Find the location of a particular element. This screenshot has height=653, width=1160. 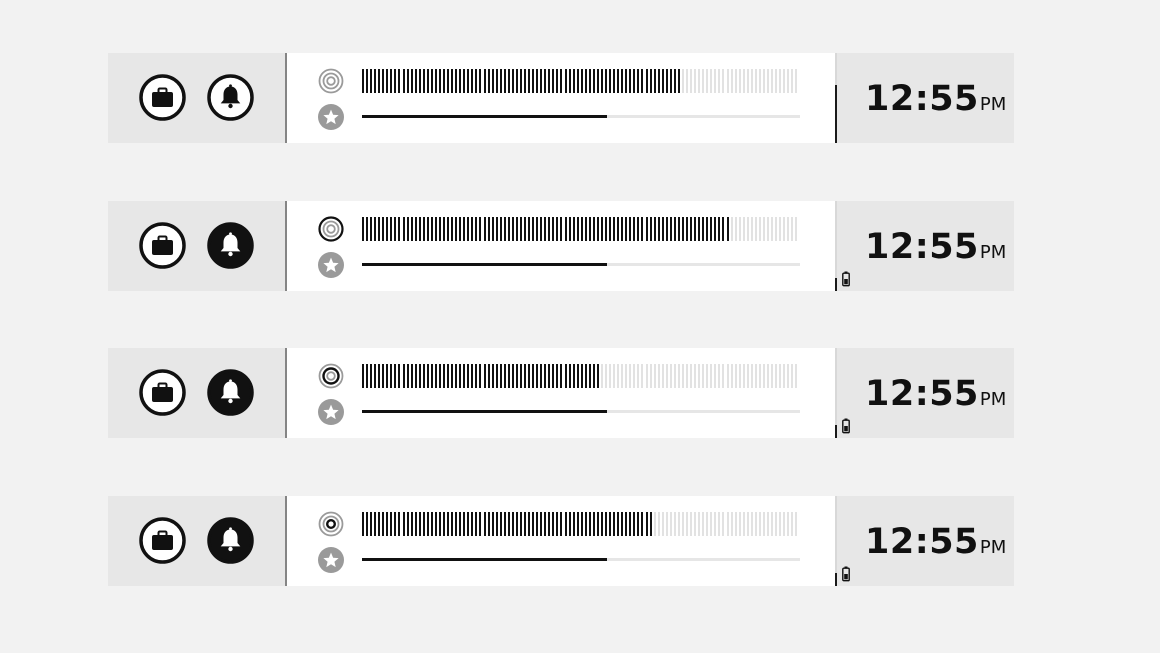

bell-icon is located at coordinates (230, 97).